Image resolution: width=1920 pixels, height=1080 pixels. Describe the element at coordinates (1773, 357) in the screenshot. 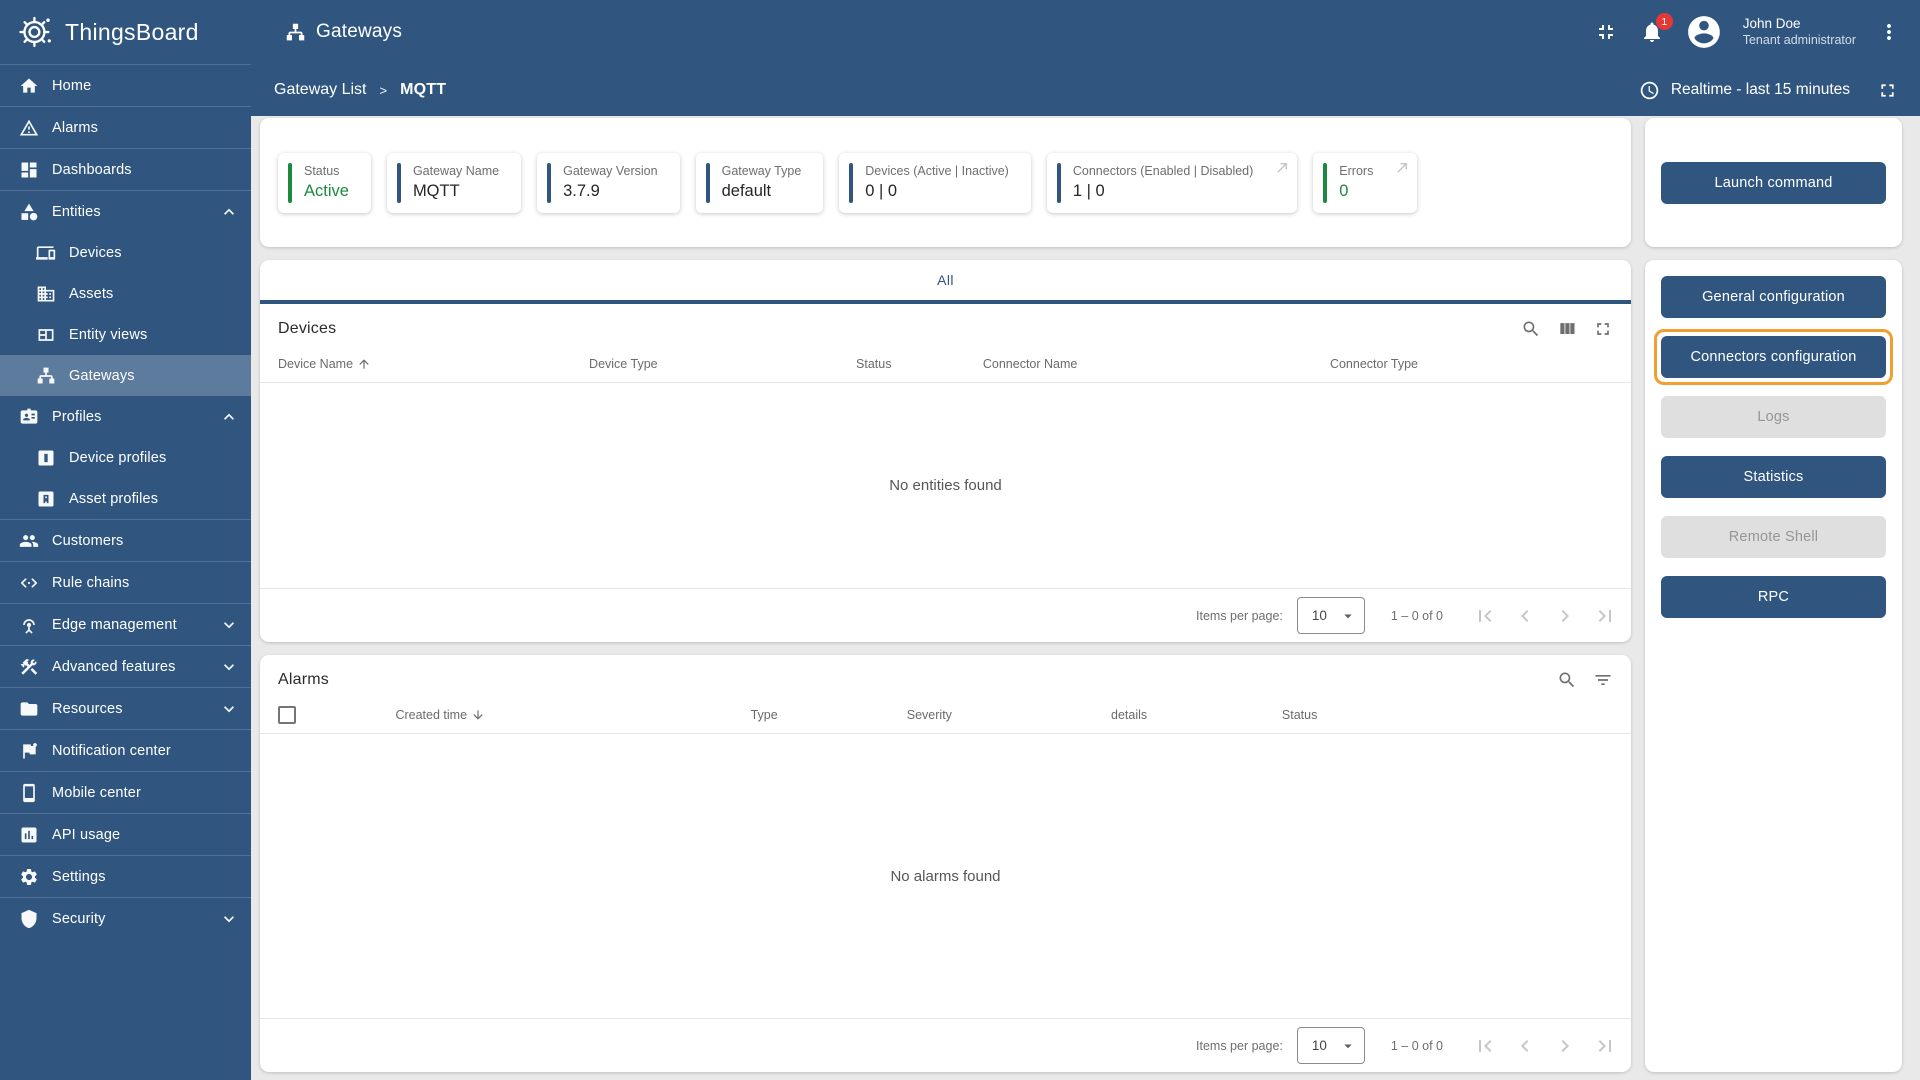

I see `connectors-configuration-button: Connectors configuration` at that location.